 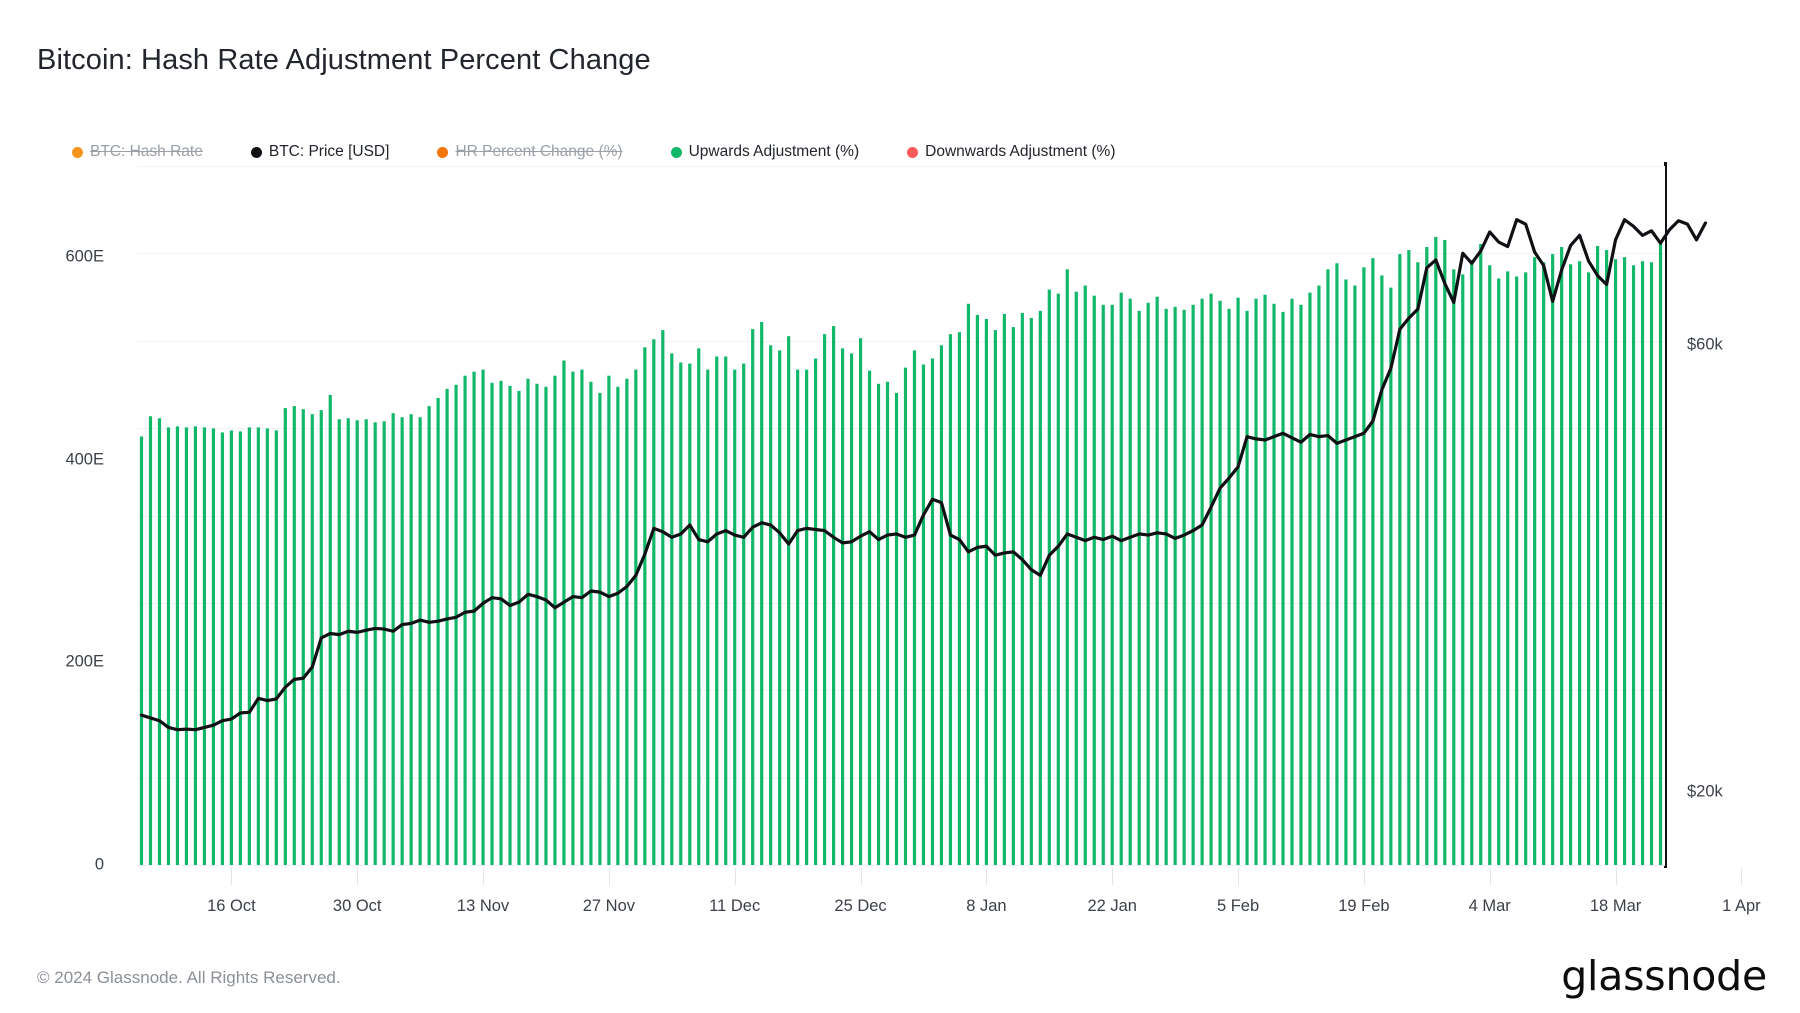 I want to click on left-axis-tick-label: 0, so click(x=99, y=864).